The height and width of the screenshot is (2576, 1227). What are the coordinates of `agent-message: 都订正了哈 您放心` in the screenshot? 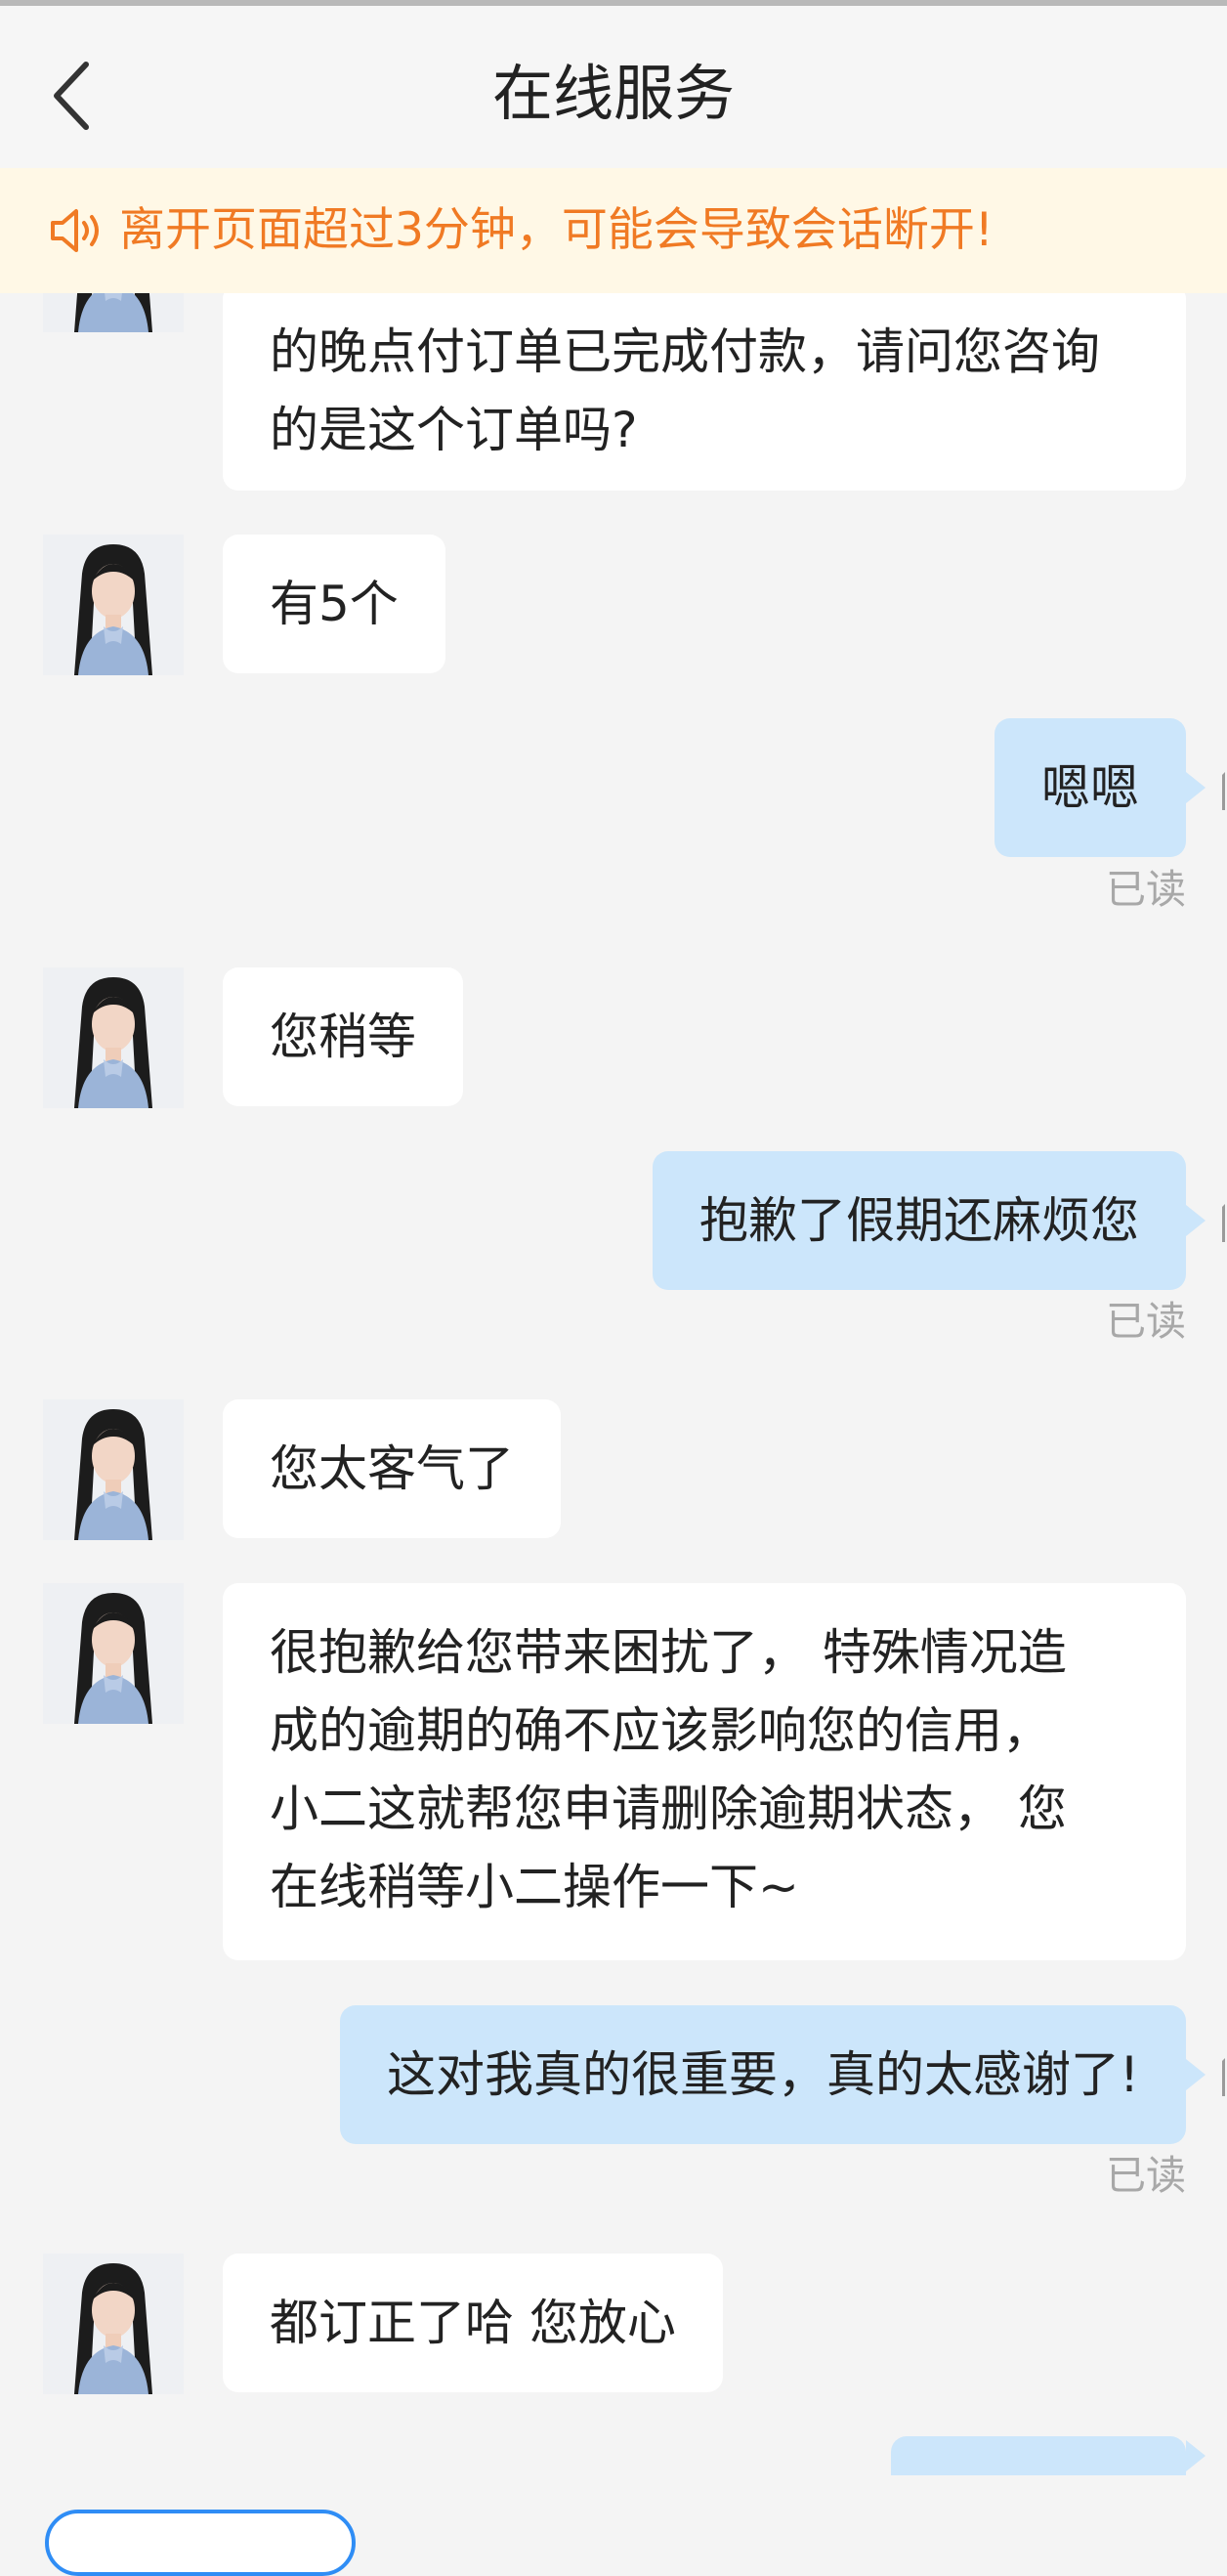 It's located at (473, 2323).